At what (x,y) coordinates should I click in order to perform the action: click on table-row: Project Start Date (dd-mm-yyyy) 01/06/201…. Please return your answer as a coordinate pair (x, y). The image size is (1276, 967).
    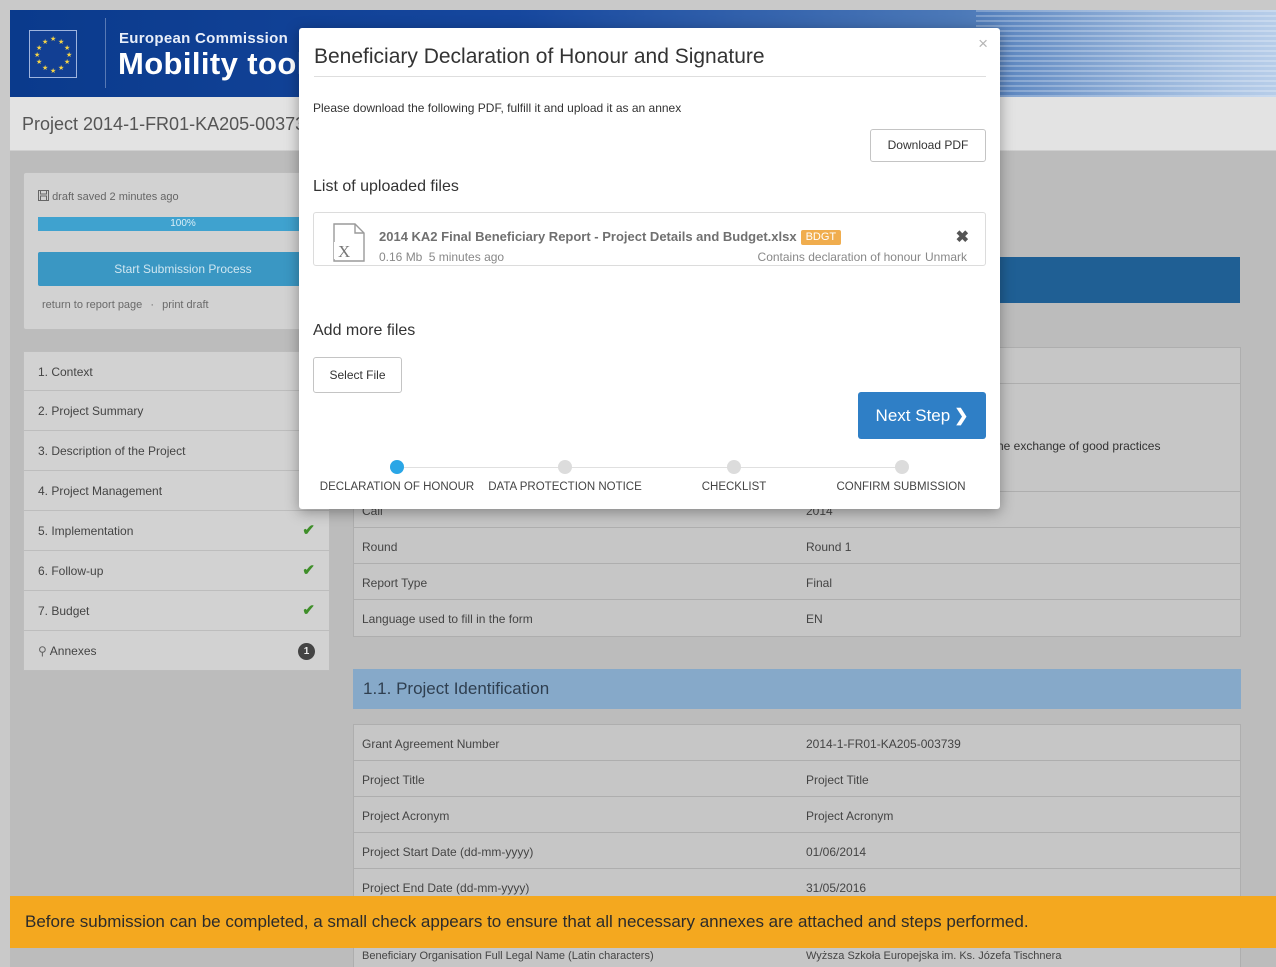
    Looking at the image, I should click on (797, 851).